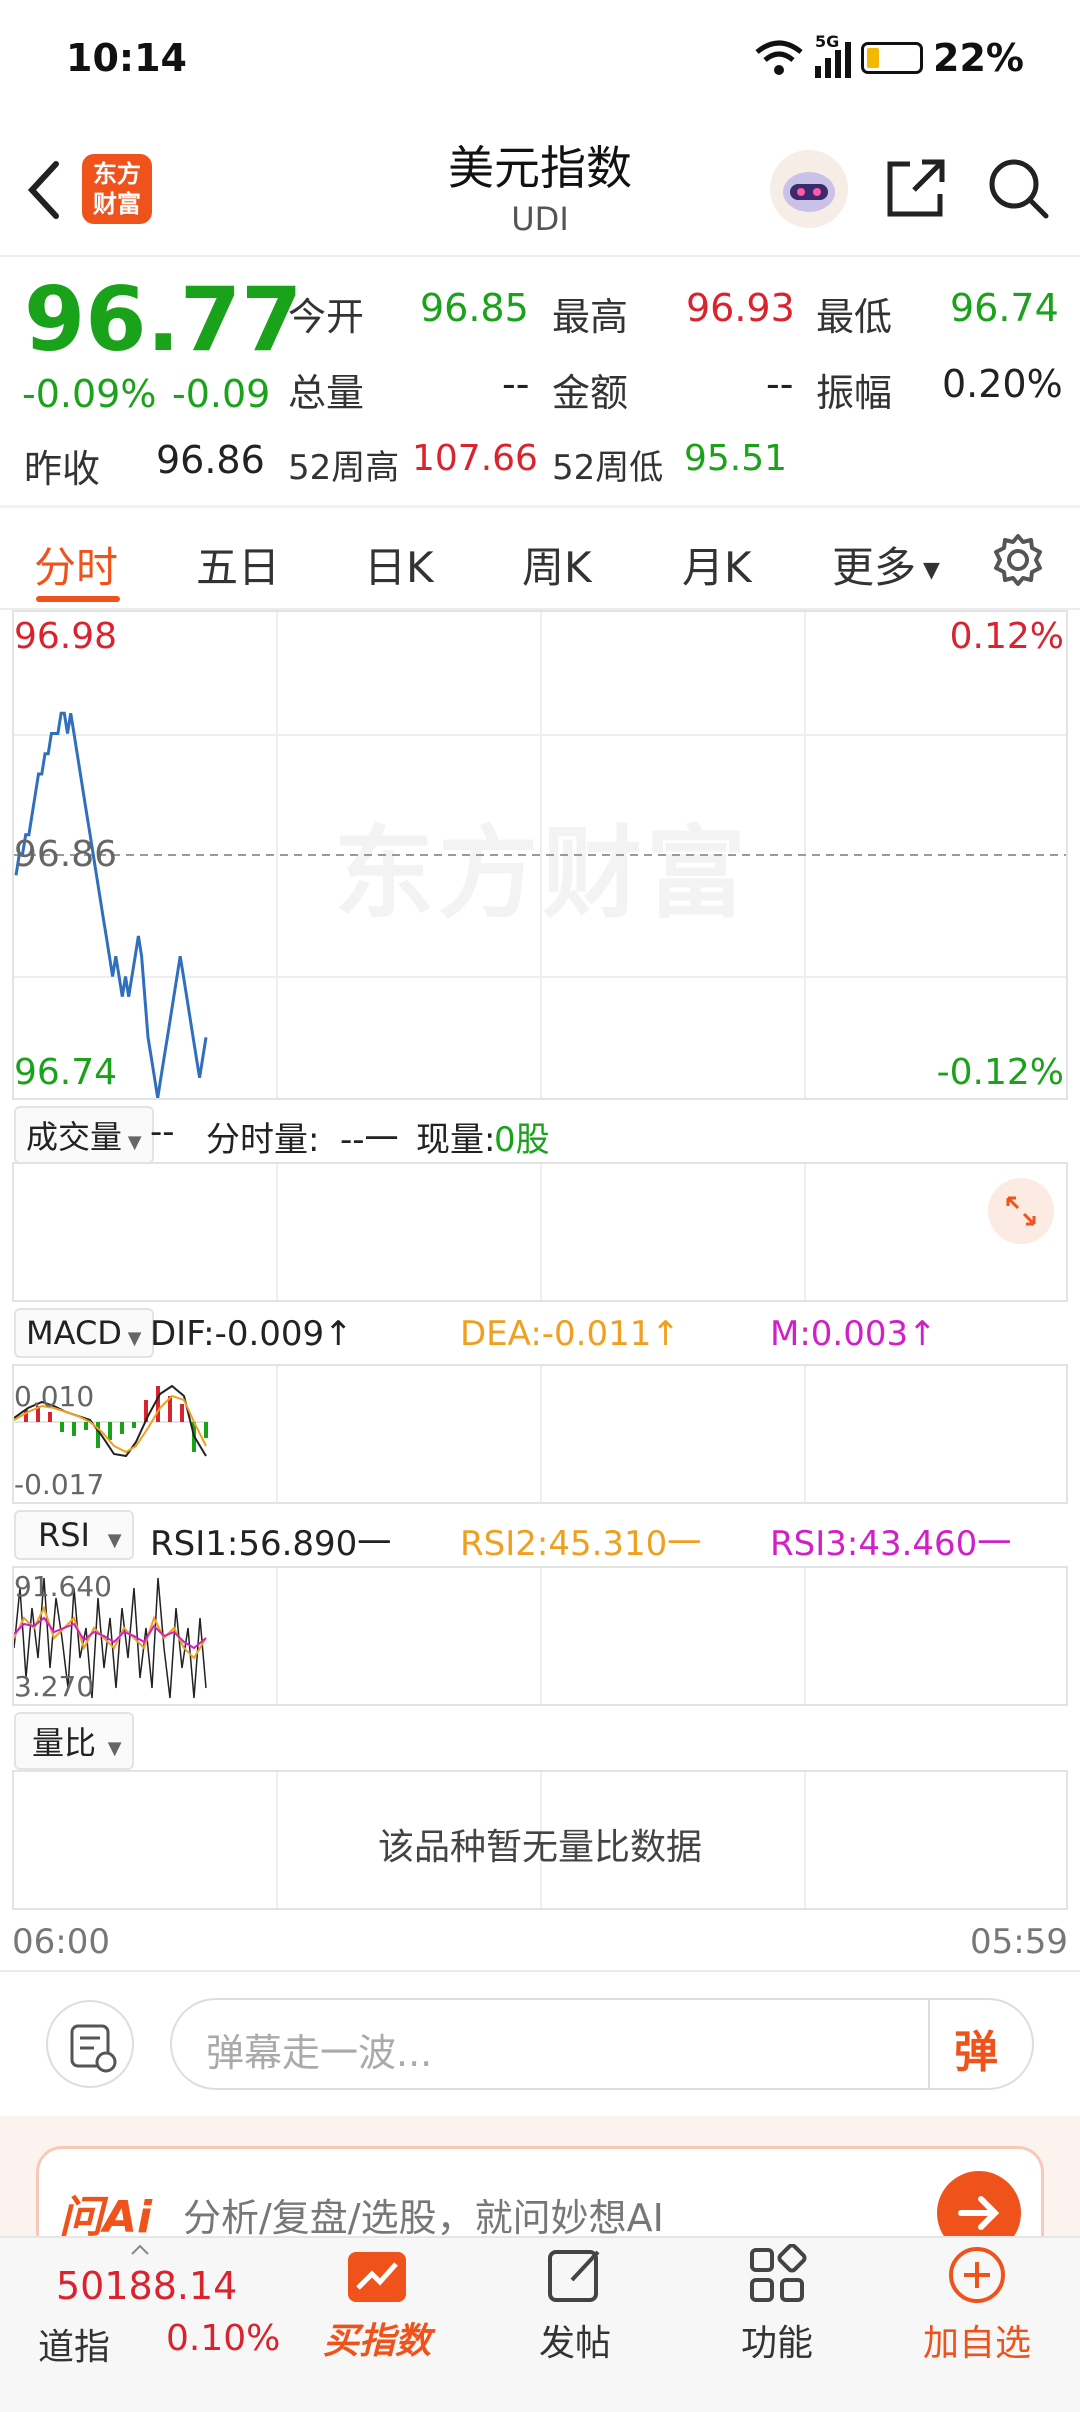  I want to click on y-axis-mid: 96.86, so click(66, 854).